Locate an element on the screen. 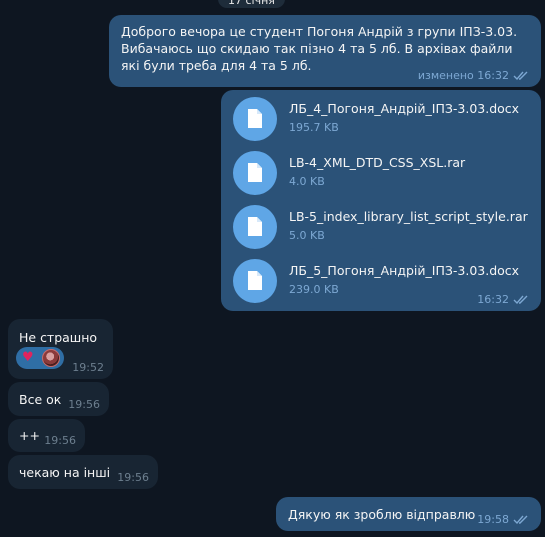 The width and height of the screenshot is (545, 537). incoming-message: Не страшно ♥ 19:52 is located at coordinates (60, 349).